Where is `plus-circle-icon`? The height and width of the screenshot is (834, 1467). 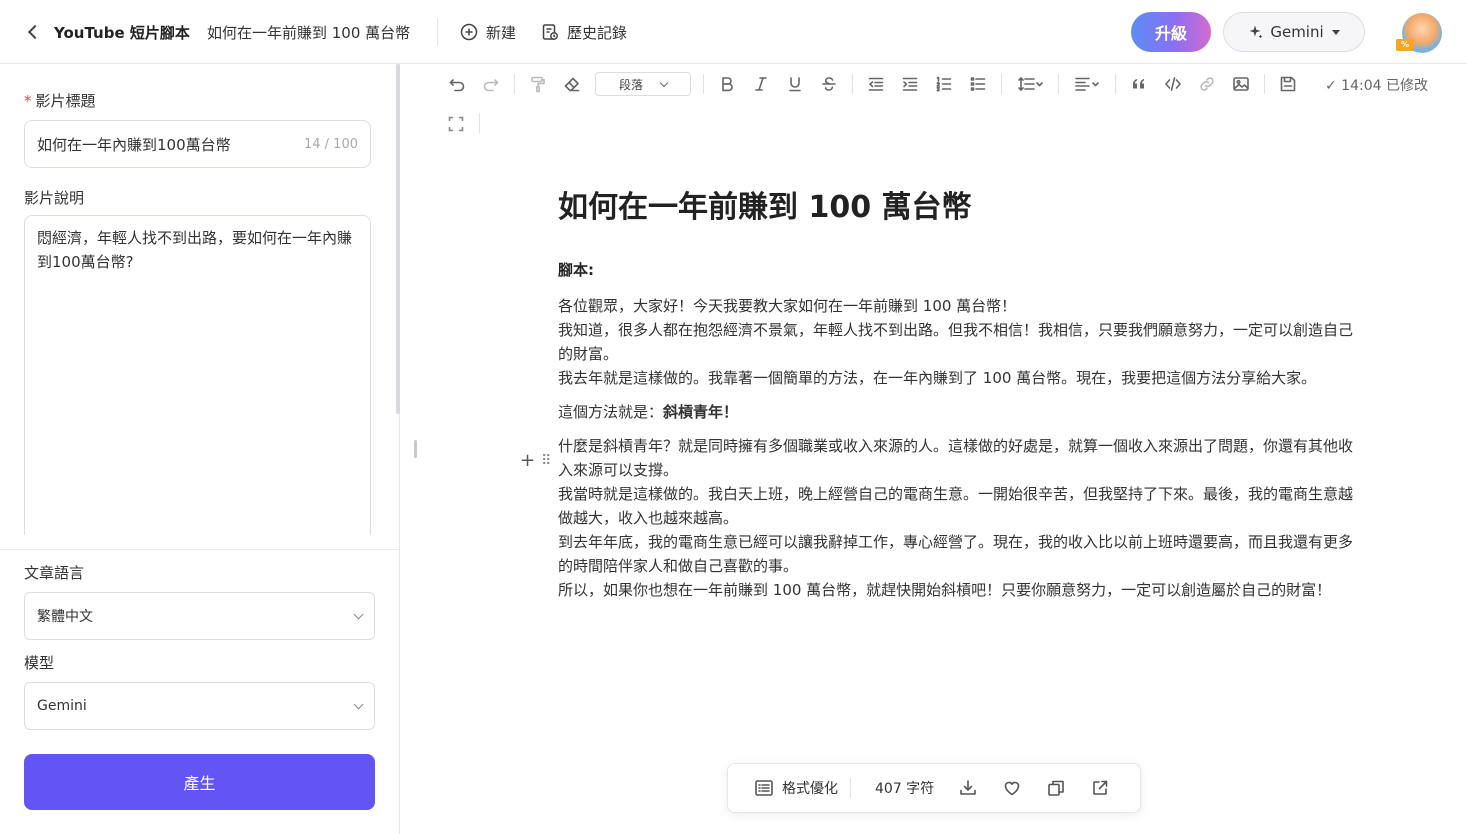
plus-circle-icon is located at coordinates (469, 32).